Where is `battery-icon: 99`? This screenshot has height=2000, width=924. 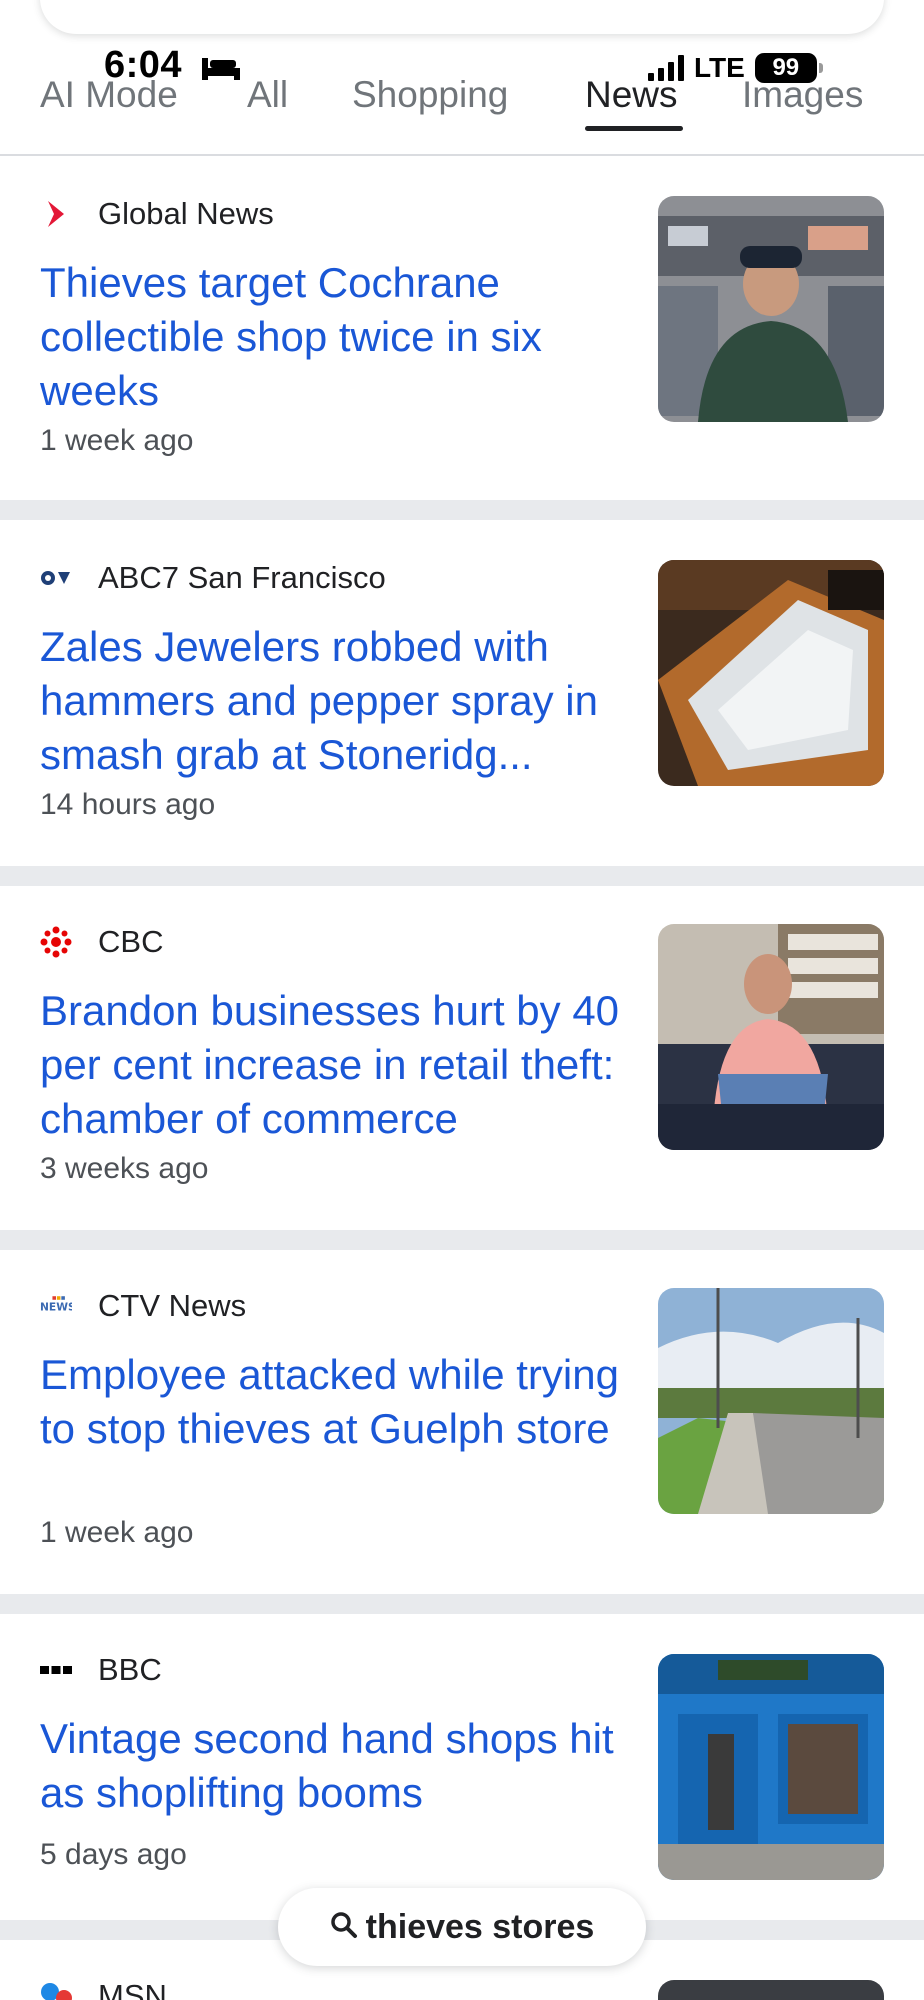
battery-icon: 99 is located at coordinates (788, 68).